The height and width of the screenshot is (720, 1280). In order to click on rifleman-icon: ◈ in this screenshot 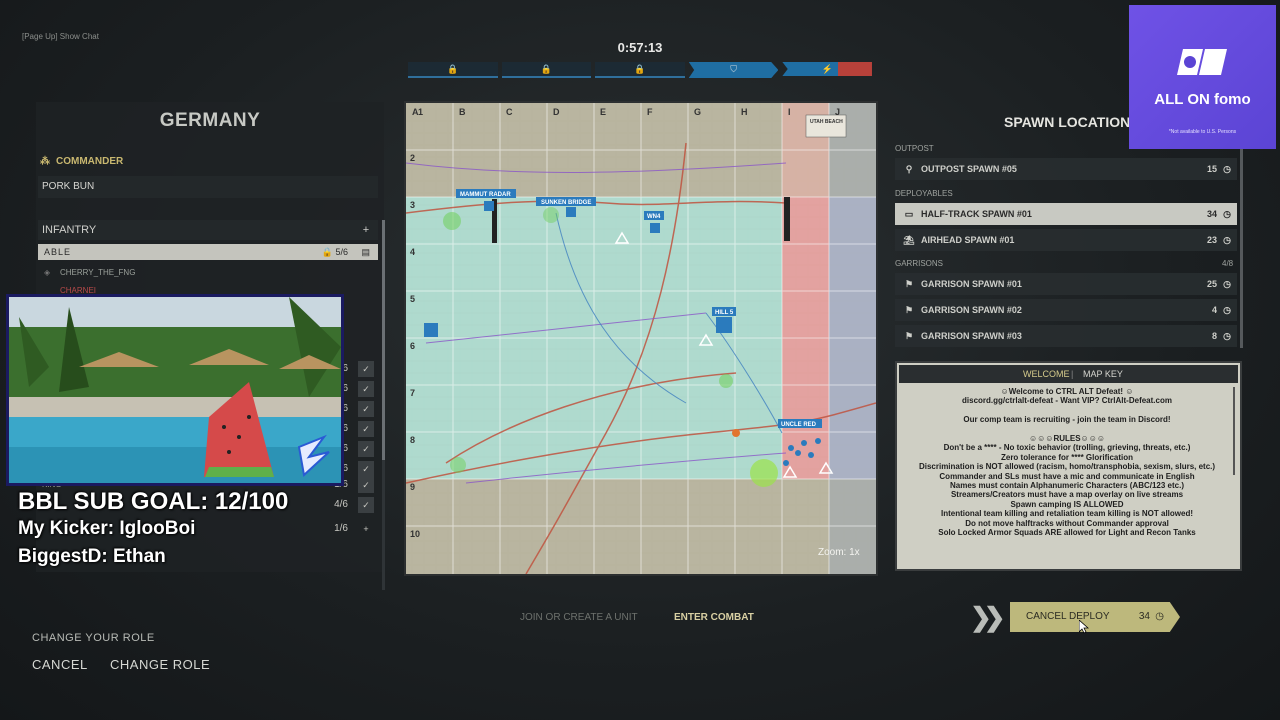, I will do `click(47, 272)`.